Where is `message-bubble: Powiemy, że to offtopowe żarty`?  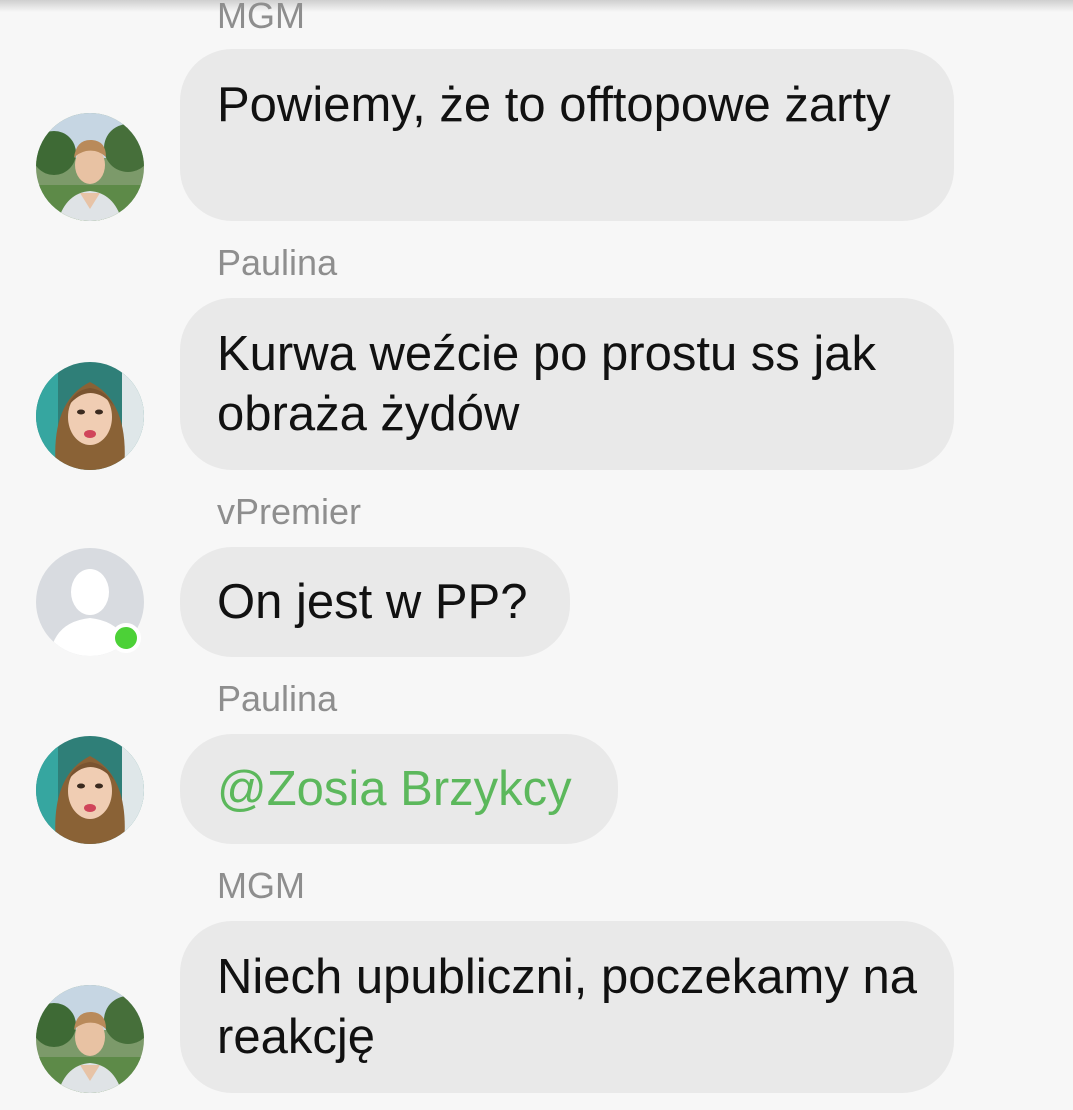
message-bubble: Powiemy, że to offtopowe żarty is located at coordinates (567, 135).